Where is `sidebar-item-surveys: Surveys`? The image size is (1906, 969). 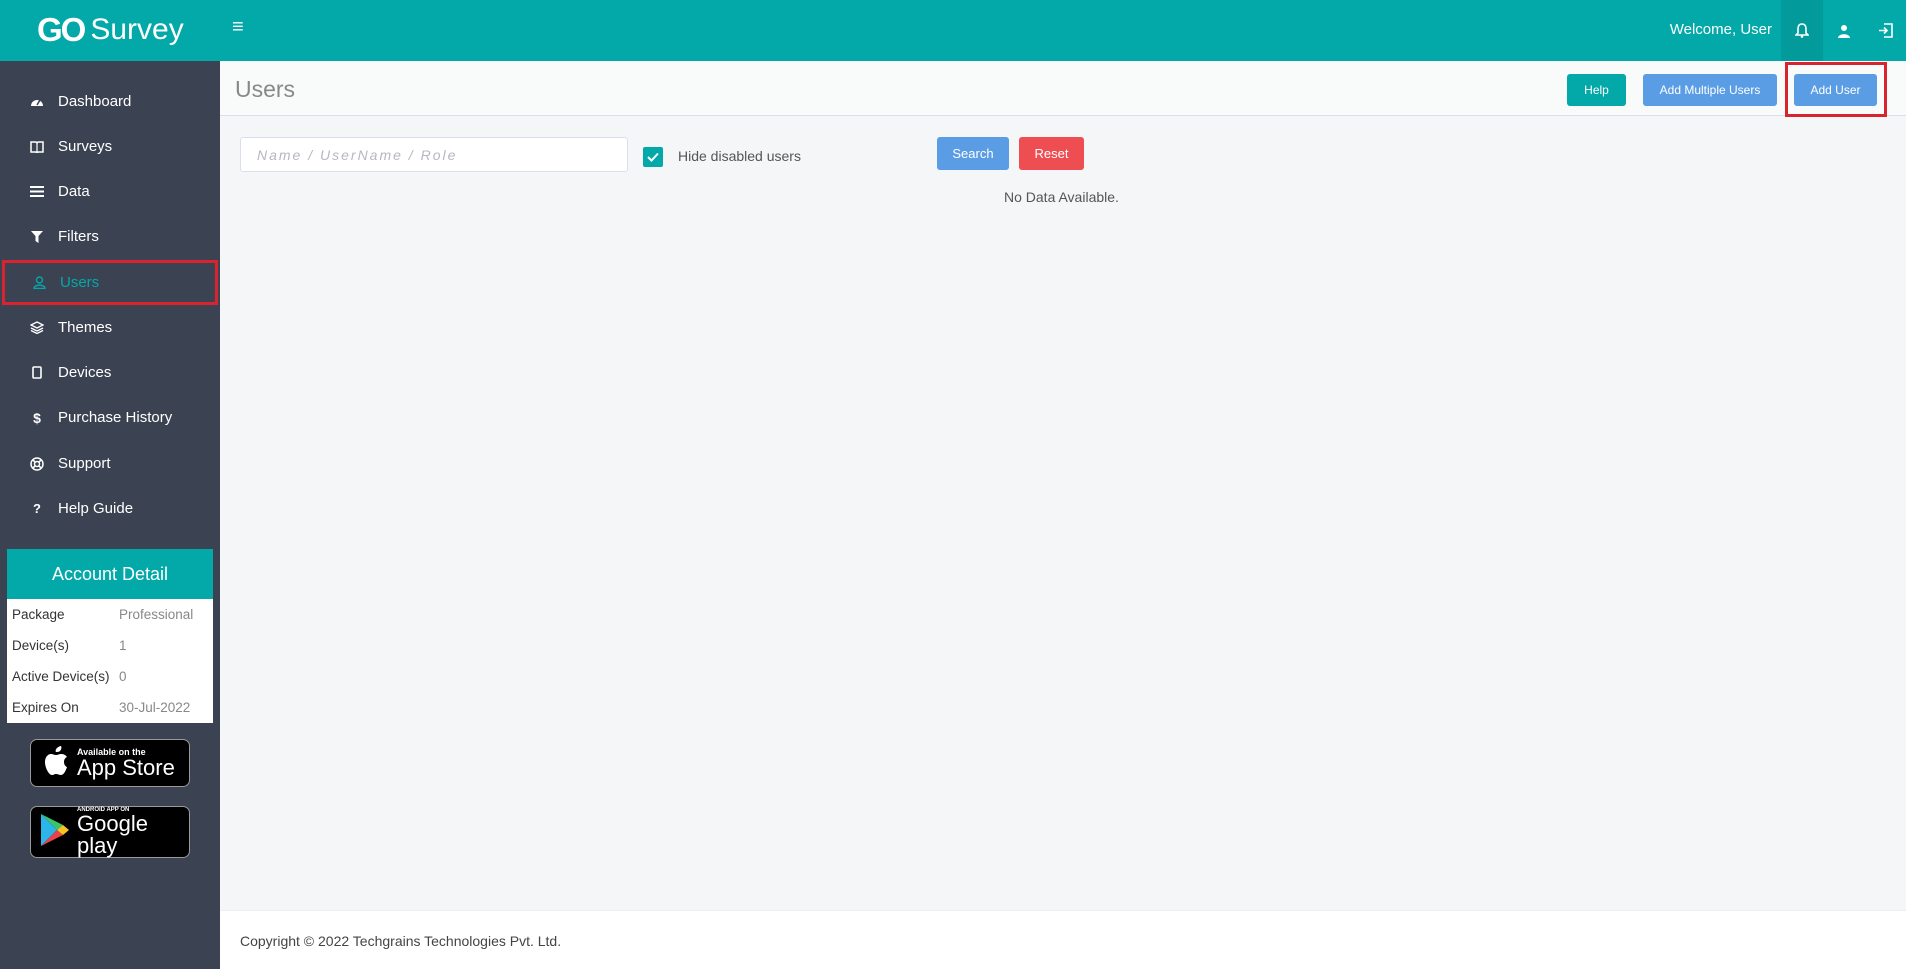
sidebar-item-surveys: Surveys is located at coordinates (110, 146).